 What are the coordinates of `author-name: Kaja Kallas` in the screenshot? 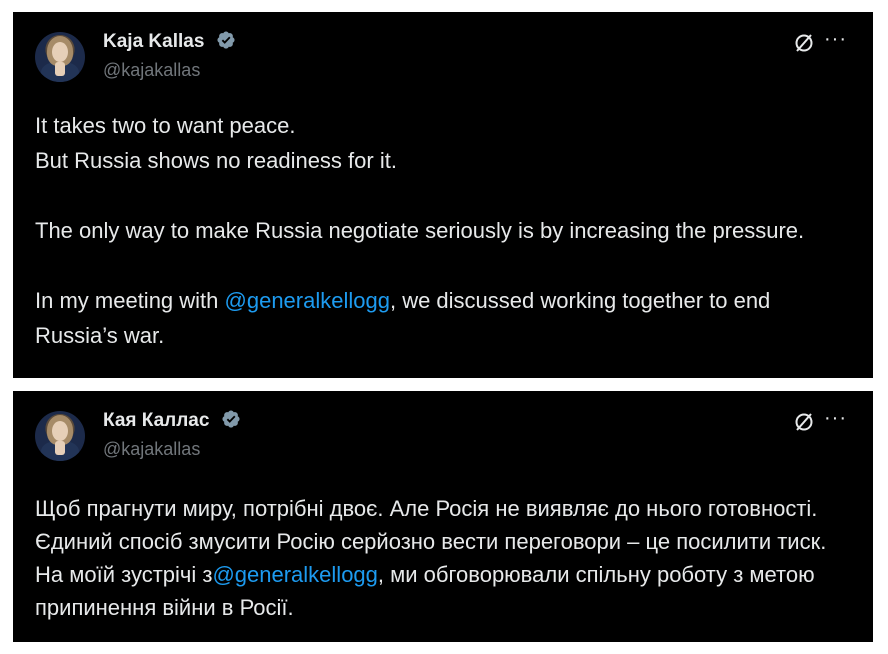 It's located at (169, 41).